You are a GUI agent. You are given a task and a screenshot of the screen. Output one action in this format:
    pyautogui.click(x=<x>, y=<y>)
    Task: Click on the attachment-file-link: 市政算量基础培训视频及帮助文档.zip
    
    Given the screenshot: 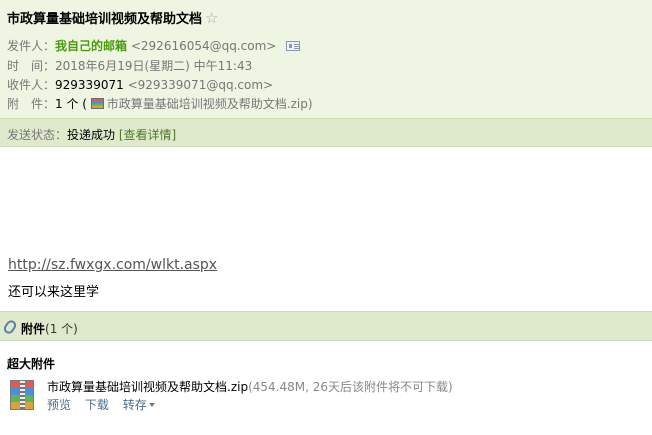 What is the action you would take?
    pyautogui.click(x=207, y=104)
    